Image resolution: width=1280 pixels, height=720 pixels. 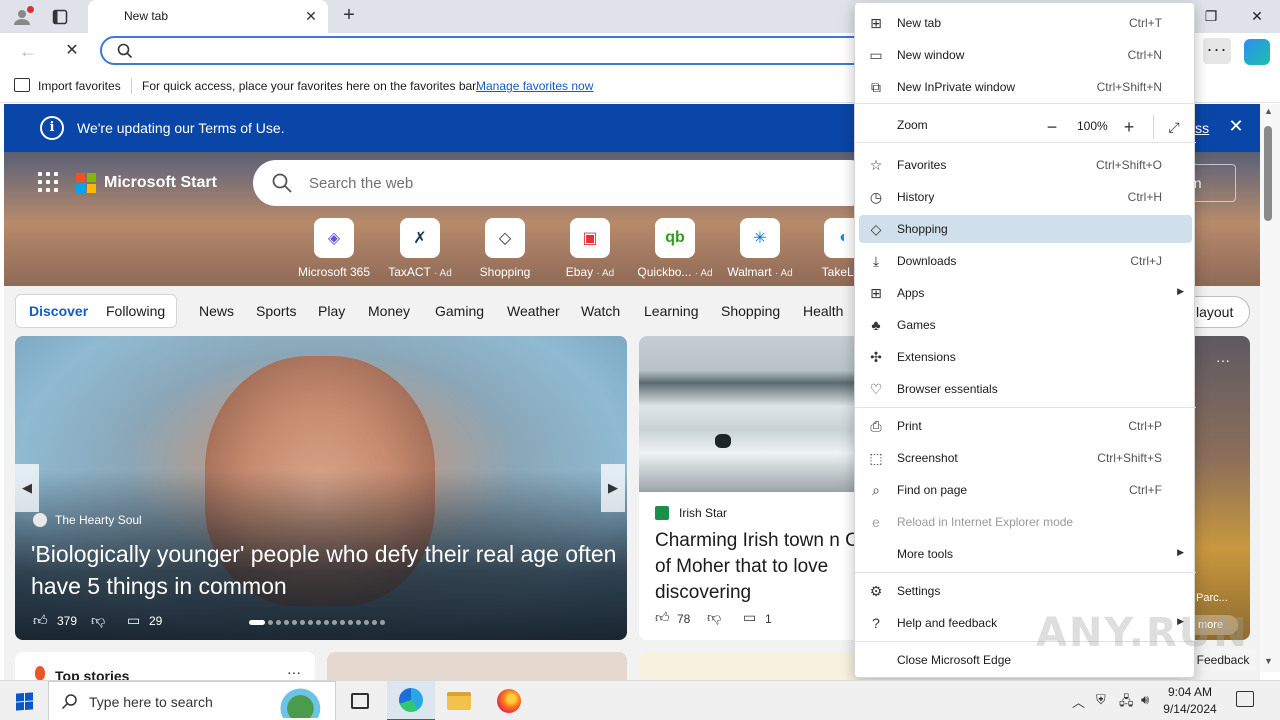 What do you see at coordinates (590, 248) in the screenshot?
I see `quick-link-ebay: ▣ Ebay · Ad` at bounding box center [590, 248].